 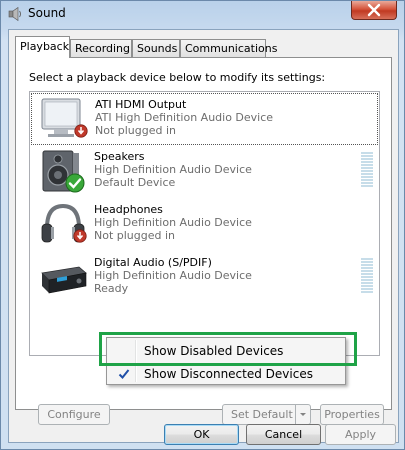 What do you see at coordinates (302, 414) in the screenshot?
I see `chevron-down-icon` at bounding box center [302, 414].